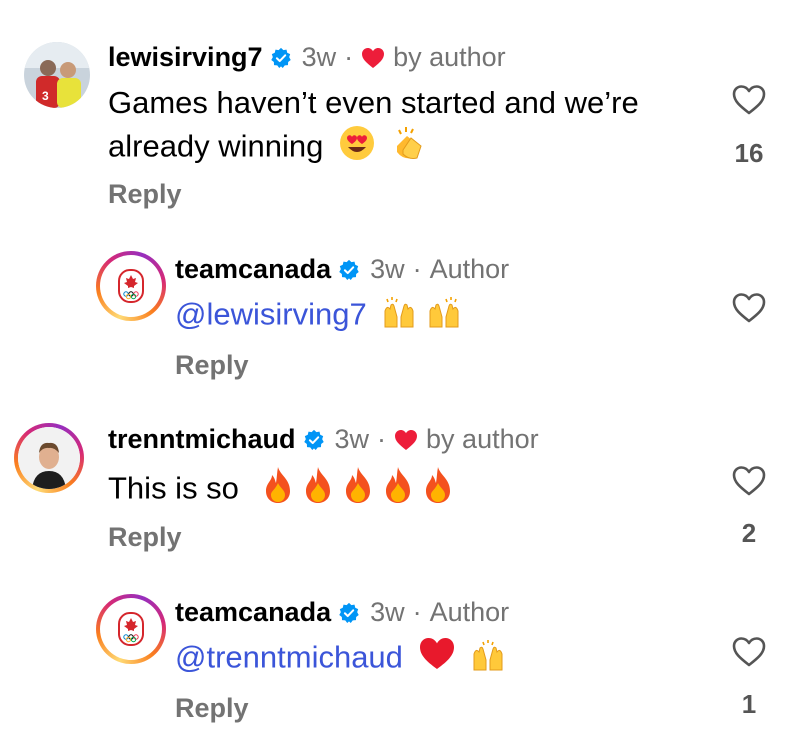  Describe the element at coordinates (271, 314) in the screenshot. I see `mention-link: @lewisirving7` at that location.